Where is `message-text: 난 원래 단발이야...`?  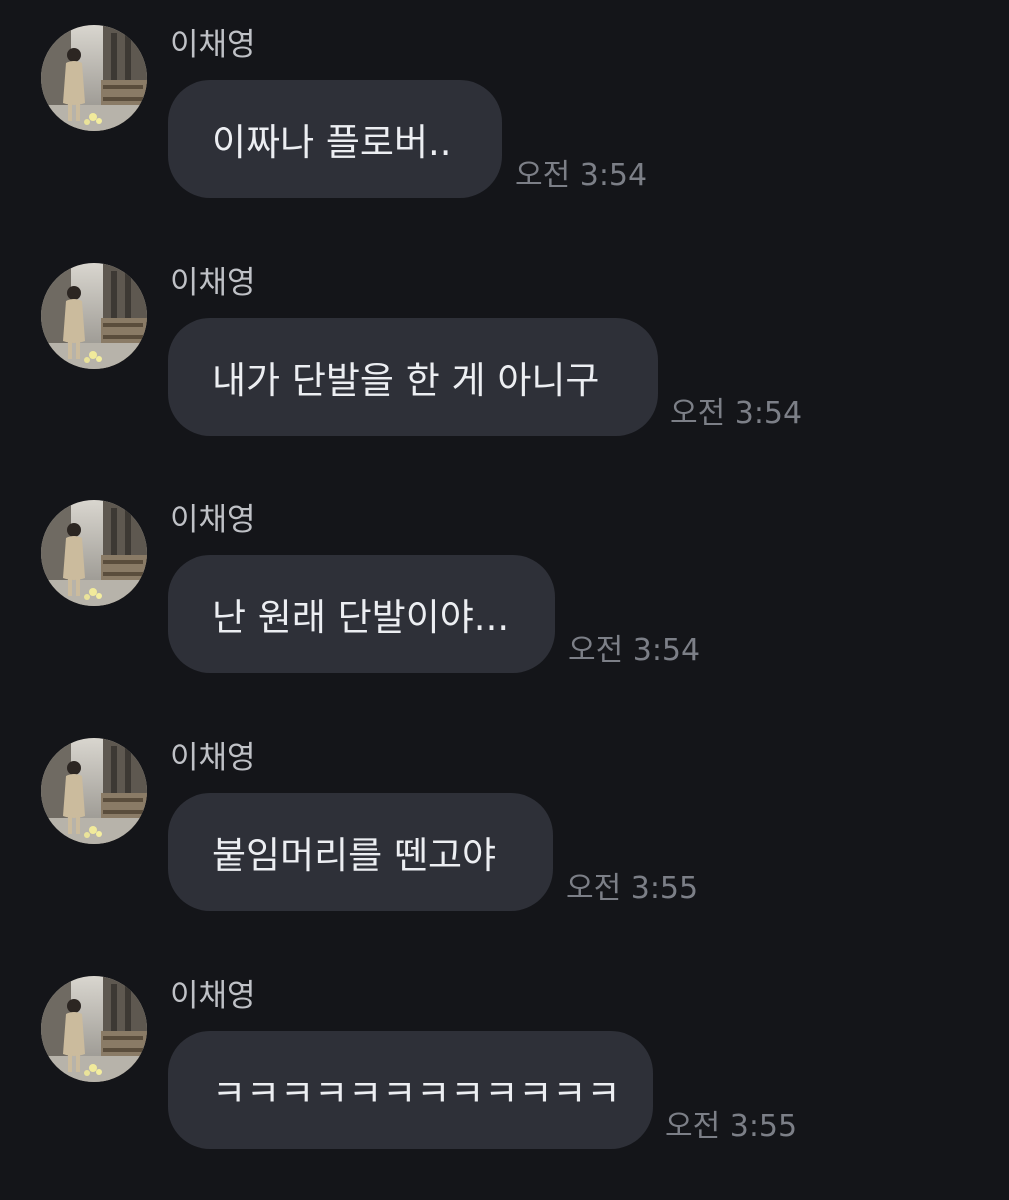 message-text: 난 원래 단발이야... is located at coordinates (361, 617).